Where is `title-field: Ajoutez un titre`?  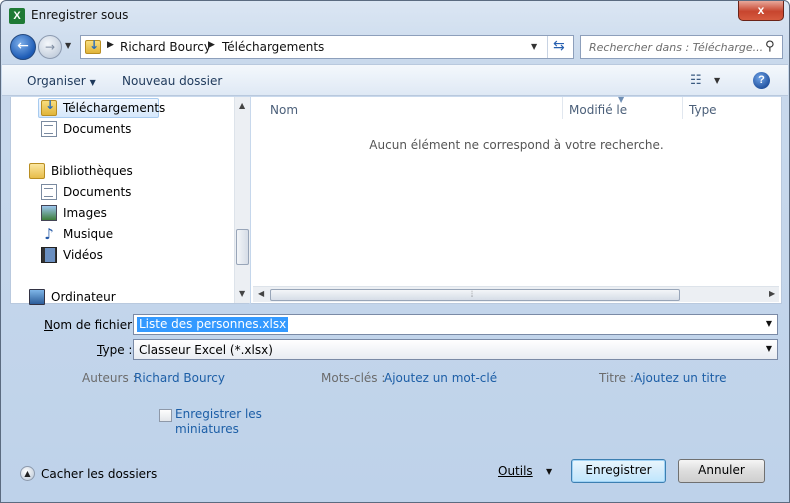 title-field: Ajoutez un titre is located at coordinates (680, 378).